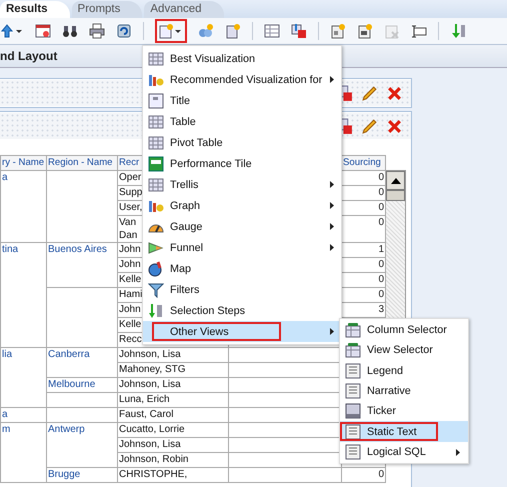 This screenshot has width=507, height=487. Describe the element at coordinates (419, 31) in the screenshot. I see `text-box-icon` at that location.